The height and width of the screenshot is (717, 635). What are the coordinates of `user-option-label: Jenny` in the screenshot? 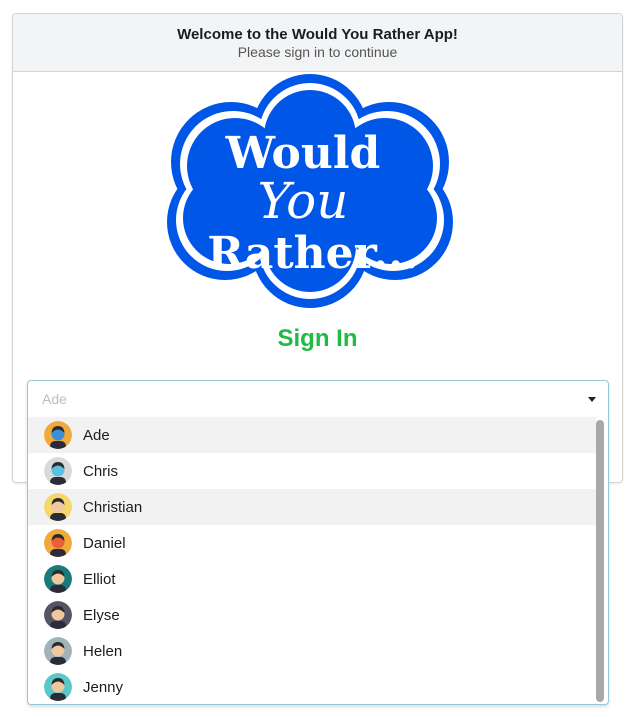 It's located at (103, 687).